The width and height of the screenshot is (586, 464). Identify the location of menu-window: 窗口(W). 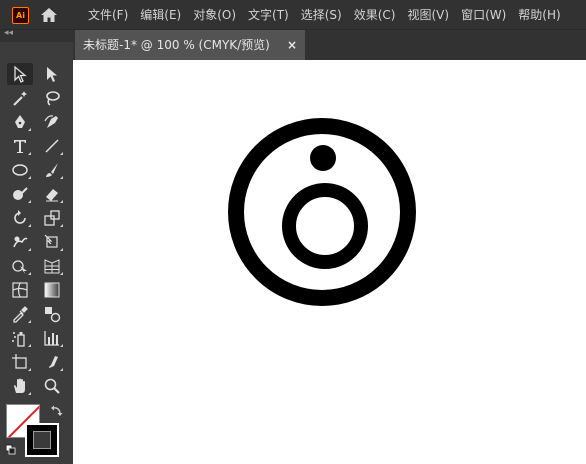
(483, 15).